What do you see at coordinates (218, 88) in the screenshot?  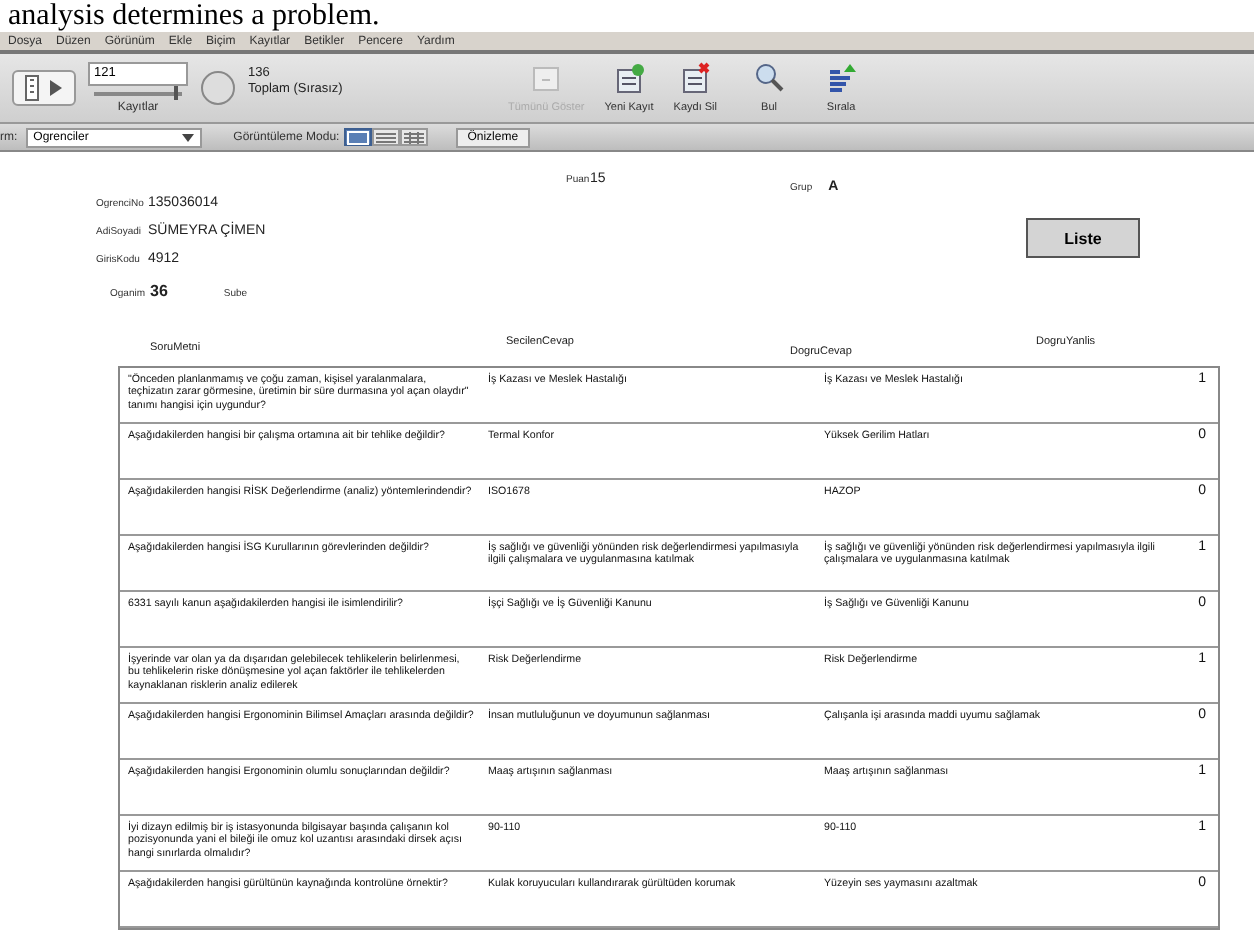 I see `circle-icon` at bounding box center [218, 88].